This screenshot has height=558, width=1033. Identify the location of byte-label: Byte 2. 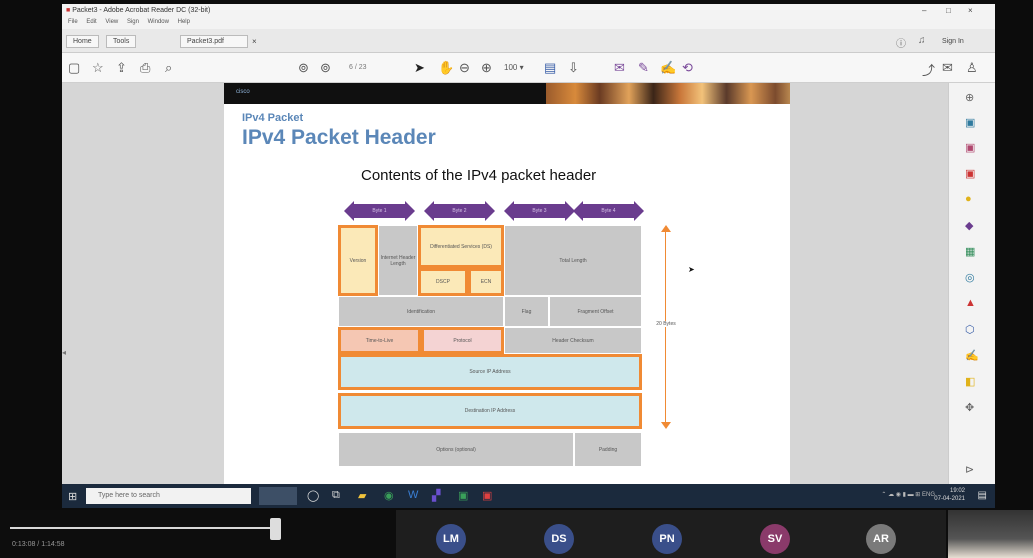
(459, 211).